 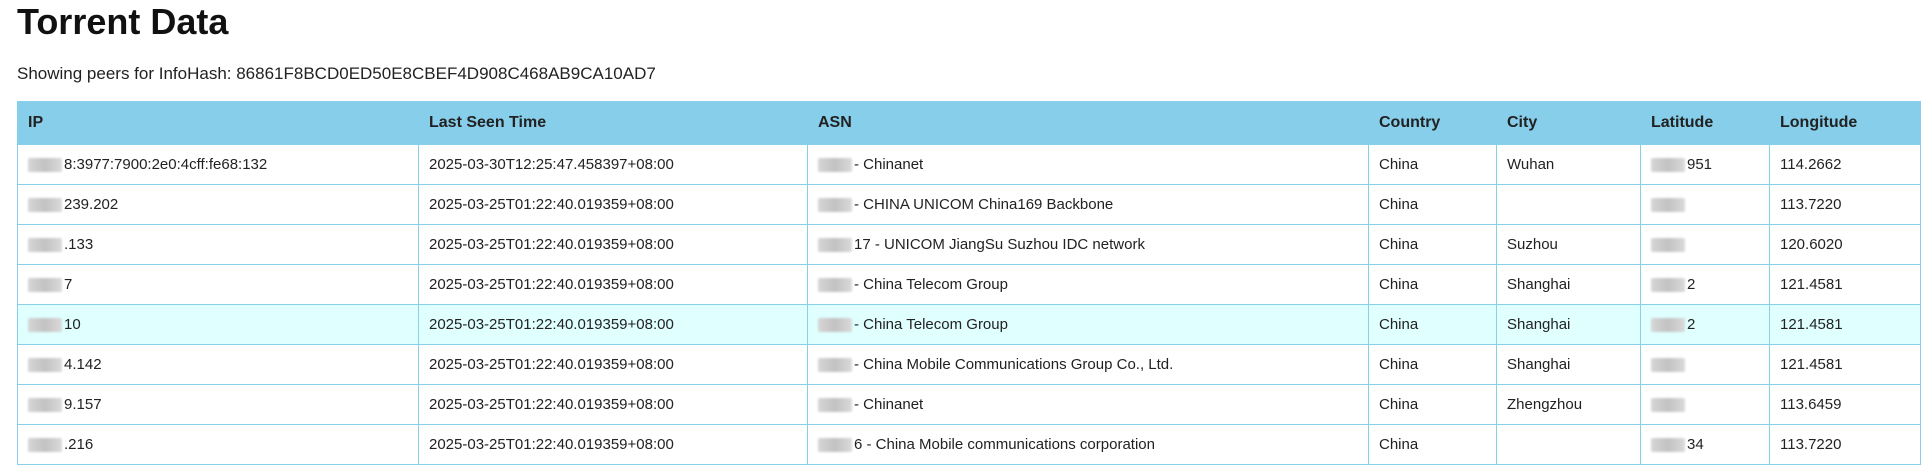 I want to click on cell-ip: .133, so click(x=218, y=244).